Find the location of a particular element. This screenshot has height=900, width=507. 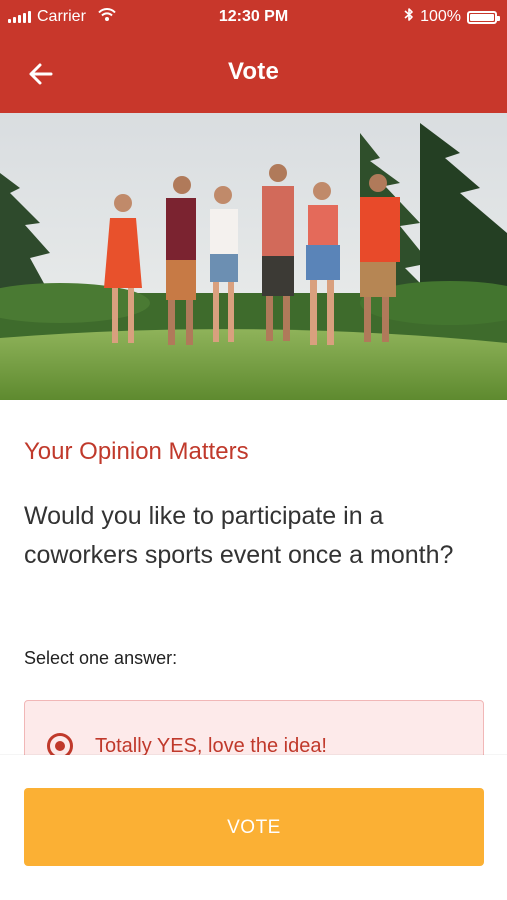

page-title: Vote is located at coordinates (253, 71).